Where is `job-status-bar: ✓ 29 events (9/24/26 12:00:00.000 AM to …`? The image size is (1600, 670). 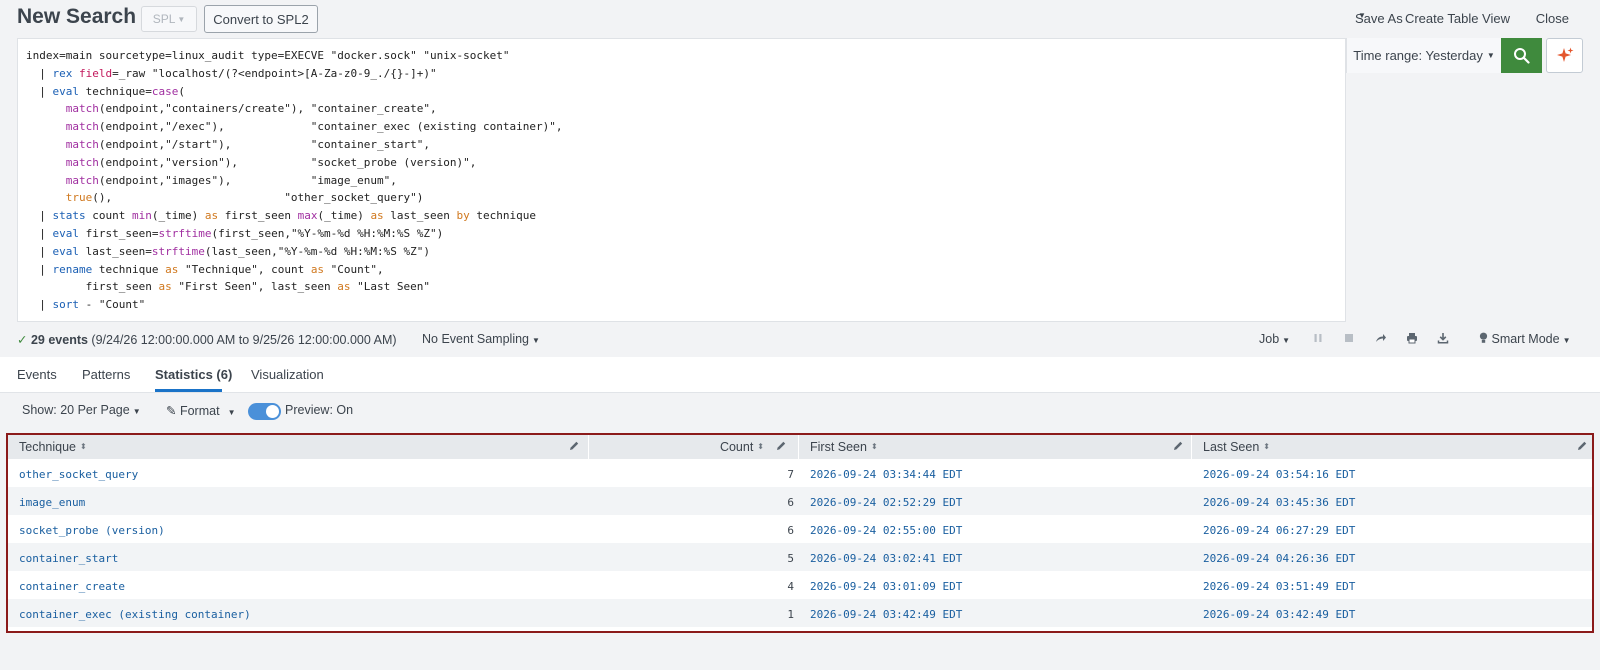 job-status-bar: ✓ 29 events (9/24/26 12:00:00.000 AM to … is located at coordinates (800, 340).